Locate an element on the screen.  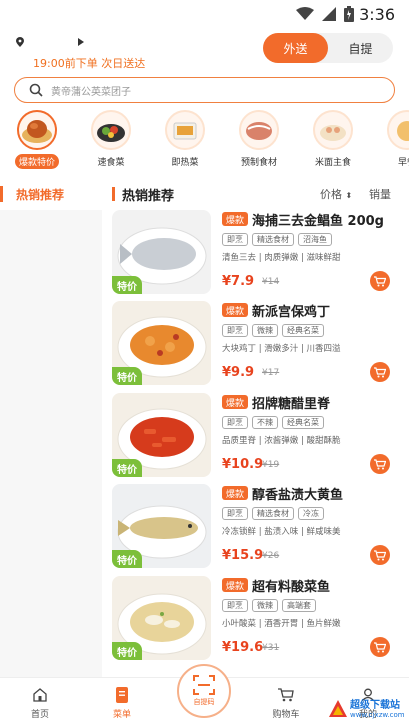
staples-image is located at coordinates (333, 130).